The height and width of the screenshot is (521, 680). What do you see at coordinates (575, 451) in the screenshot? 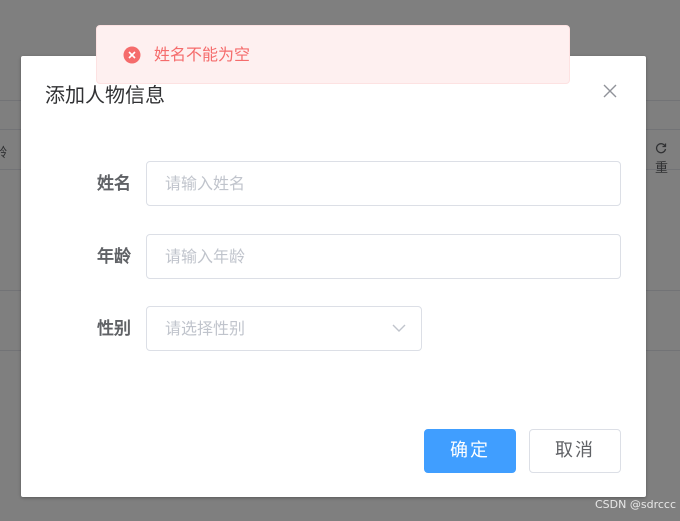
I see `cancel-button: 取消` at bounding box center [575, 451].